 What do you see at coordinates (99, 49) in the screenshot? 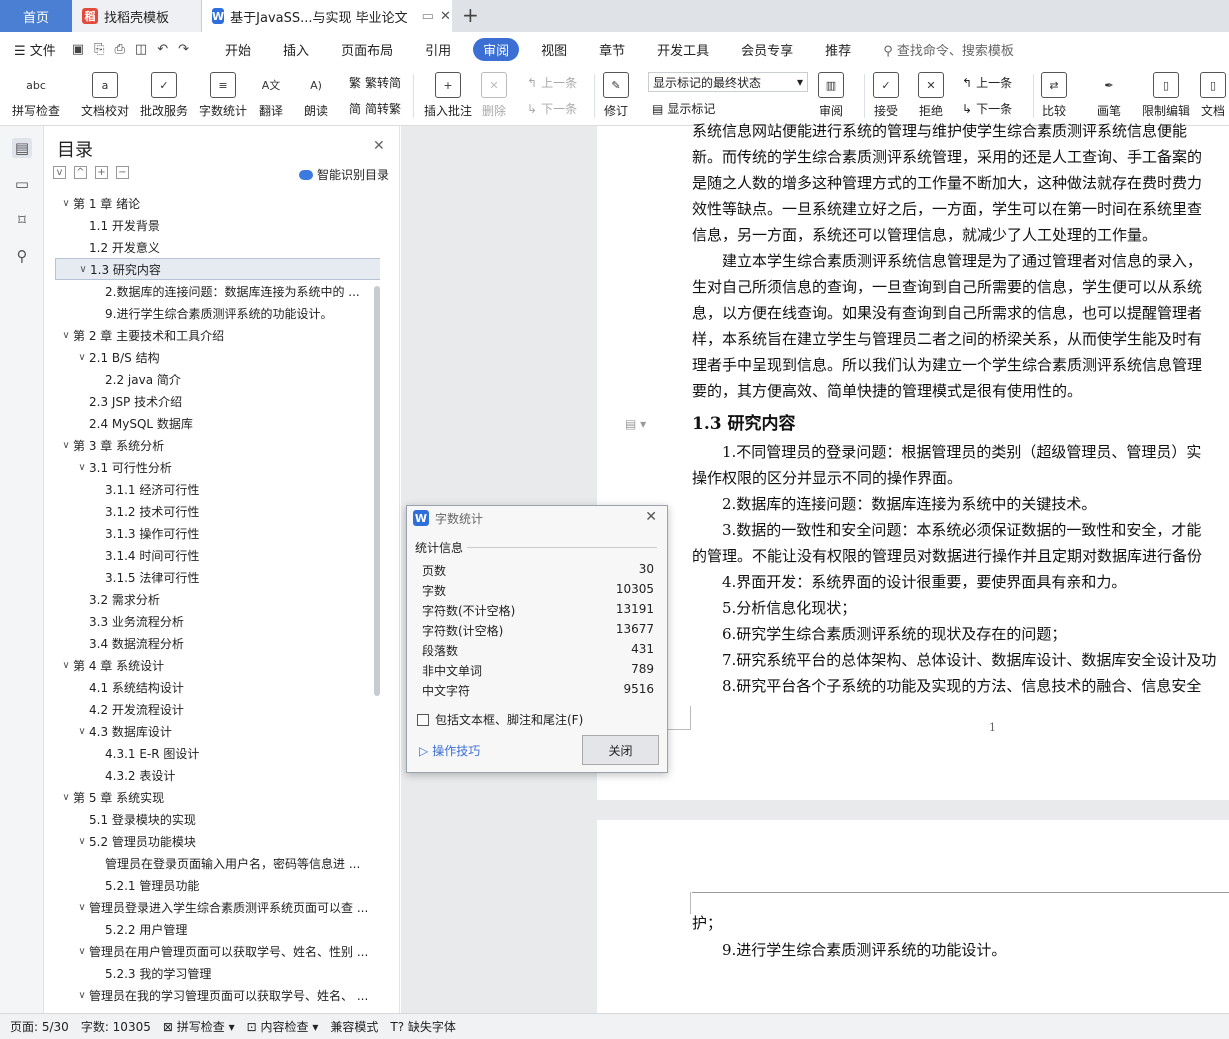
I see `export-icon: ⎘` at bounding box center [99, 49].